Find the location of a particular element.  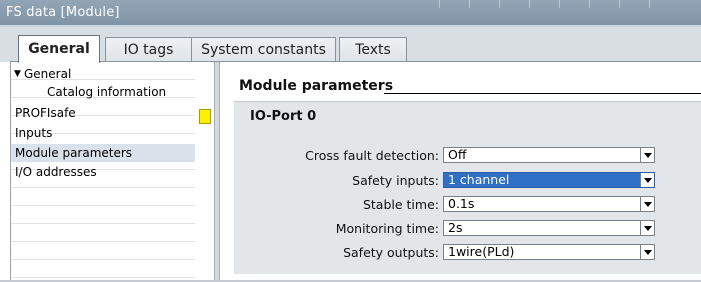

select-value: Off is located at coordinates (457, 154).